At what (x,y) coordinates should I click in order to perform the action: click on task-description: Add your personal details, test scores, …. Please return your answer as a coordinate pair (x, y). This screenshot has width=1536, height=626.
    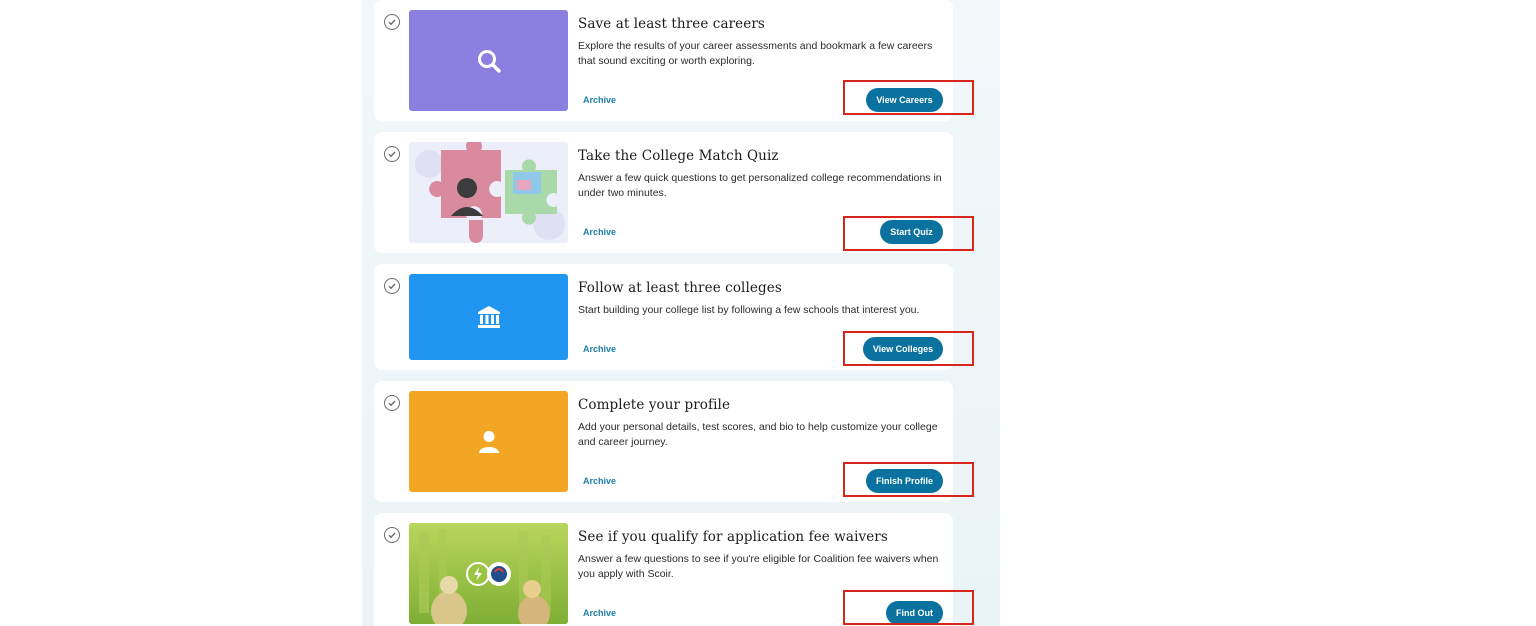
    Looking at the image, I should click on (758, 434).